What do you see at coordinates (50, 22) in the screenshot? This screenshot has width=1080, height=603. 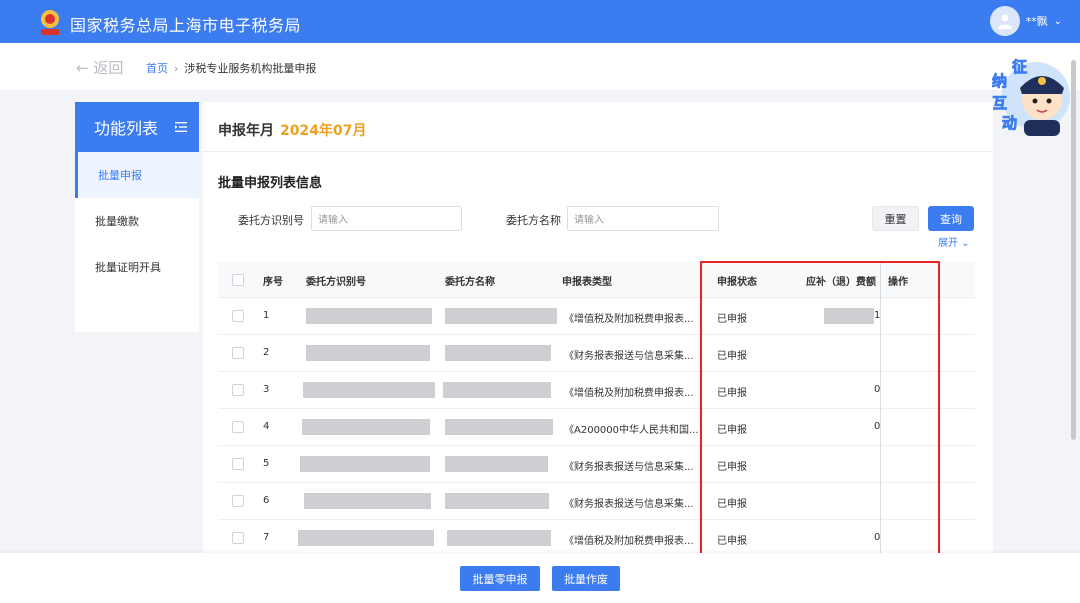 I see `tax-emblem-icon` at bounding box center [50, 22].